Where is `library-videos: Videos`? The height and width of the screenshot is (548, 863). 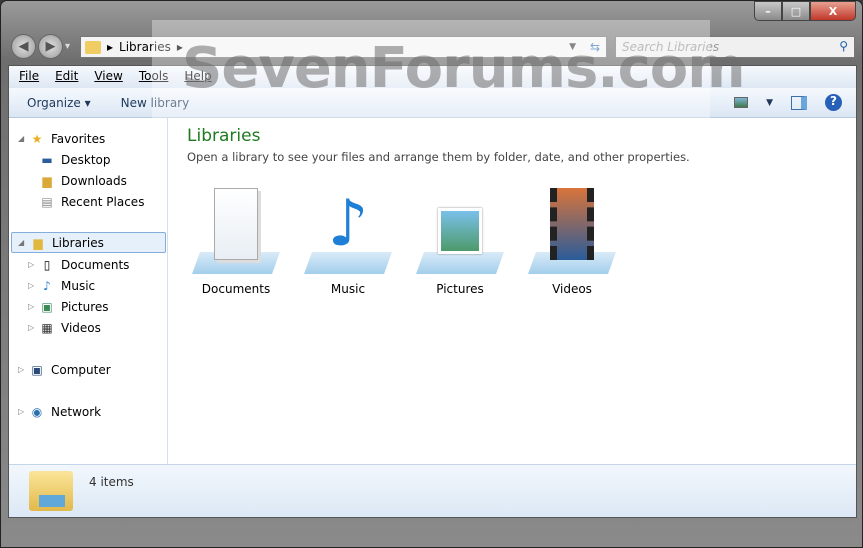
library-videos: Videos is located at coordinates (572, 242).